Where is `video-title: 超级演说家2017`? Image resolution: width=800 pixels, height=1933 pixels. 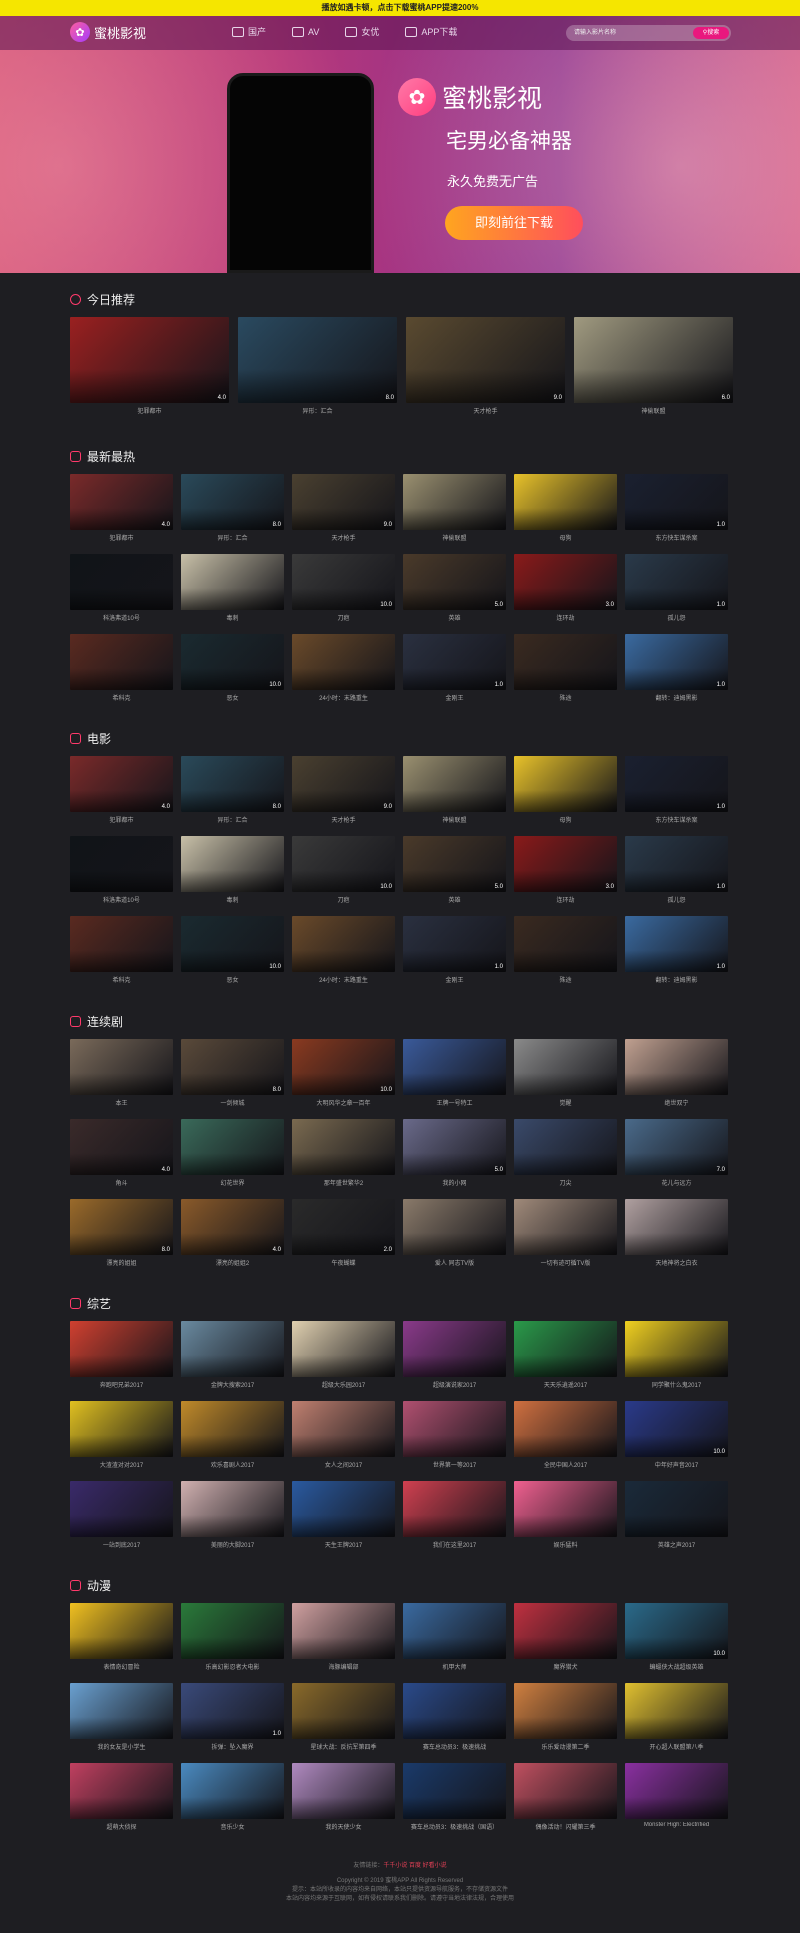
video-title: 超级演说家2017 is located at coordinates (454, 1384).